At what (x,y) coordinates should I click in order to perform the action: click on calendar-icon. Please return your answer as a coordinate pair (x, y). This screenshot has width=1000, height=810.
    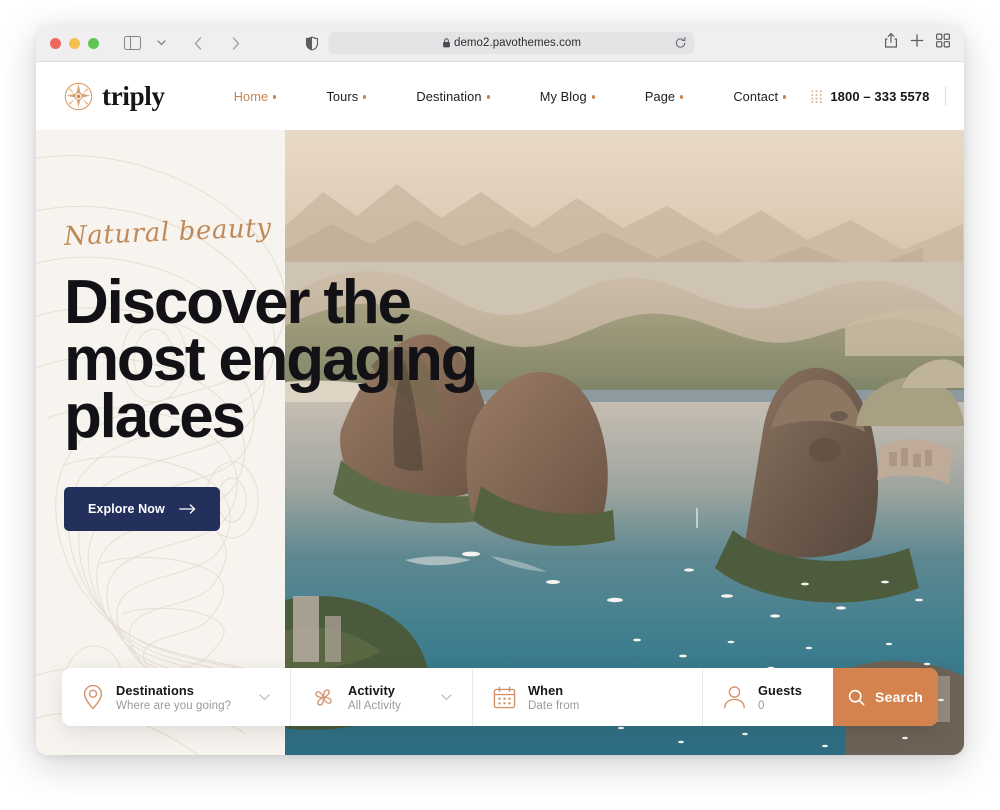
    Looking at the image, I should click on (504, 697).